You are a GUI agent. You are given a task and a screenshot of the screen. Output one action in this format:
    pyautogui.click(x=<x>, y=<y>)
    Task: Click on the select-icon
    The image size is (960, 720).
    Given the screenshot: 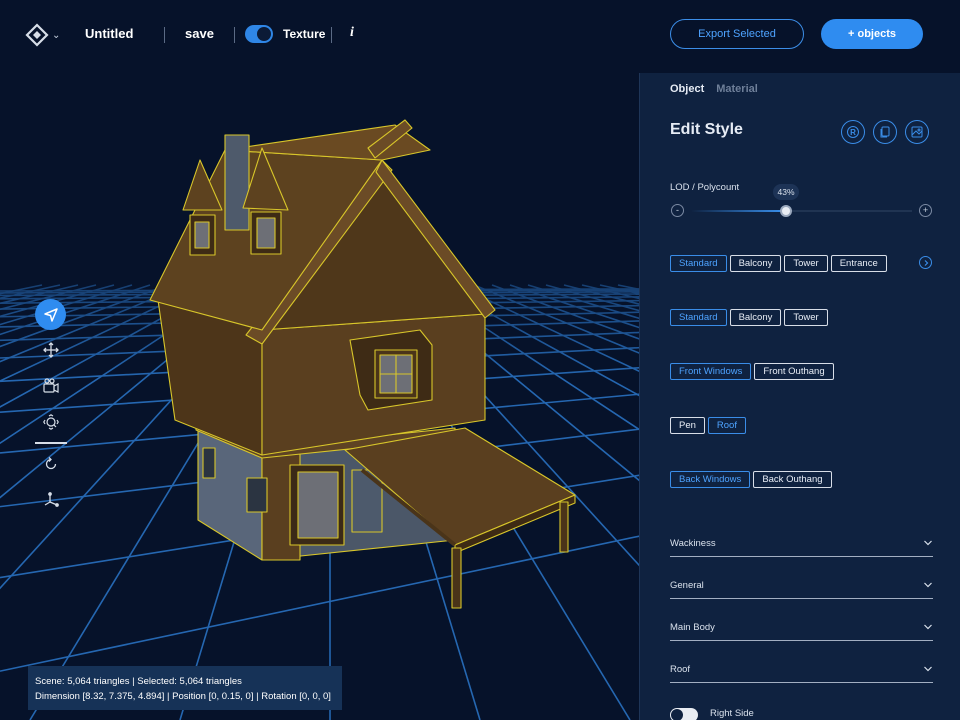 What is the action you would take?
    pyautogui.click(x=50, y=314)
    